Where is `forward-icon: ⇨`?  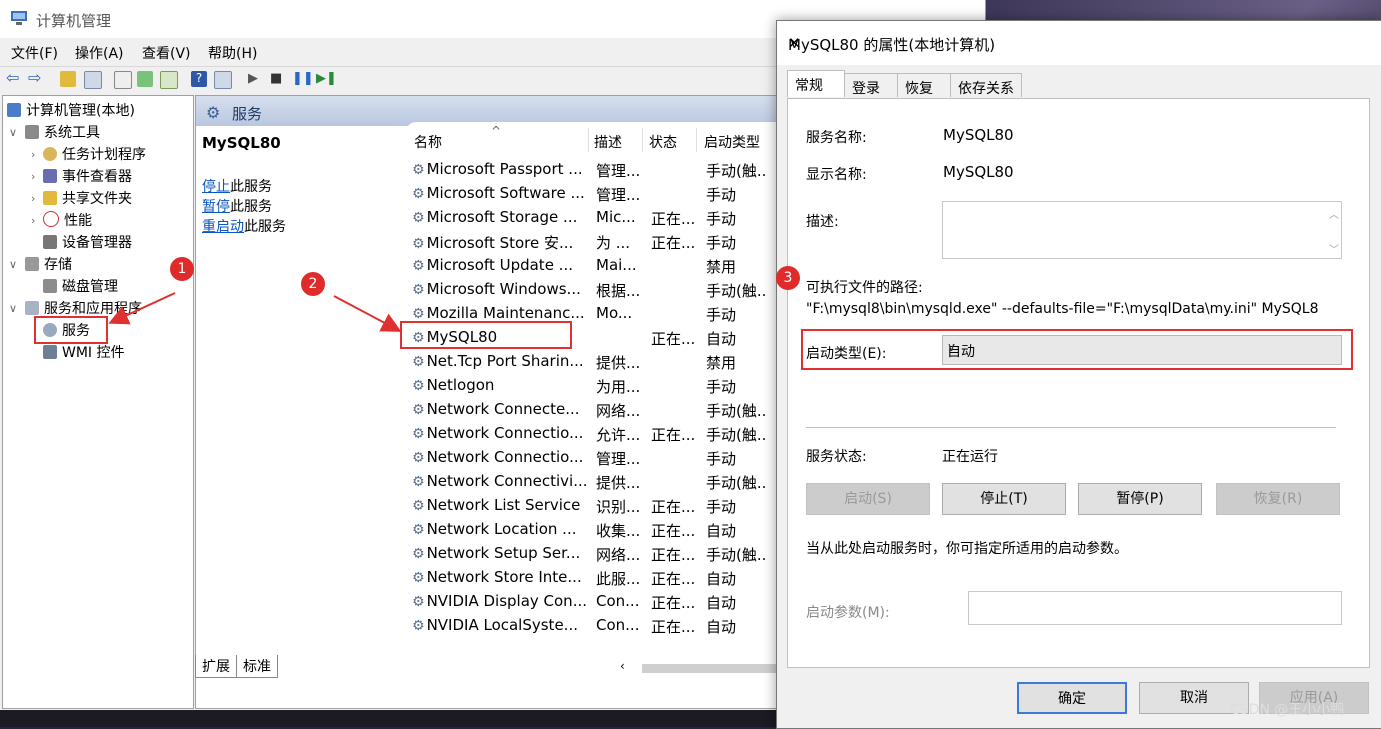 forward-icon: ⇨ is located at coordinates (36, 77).